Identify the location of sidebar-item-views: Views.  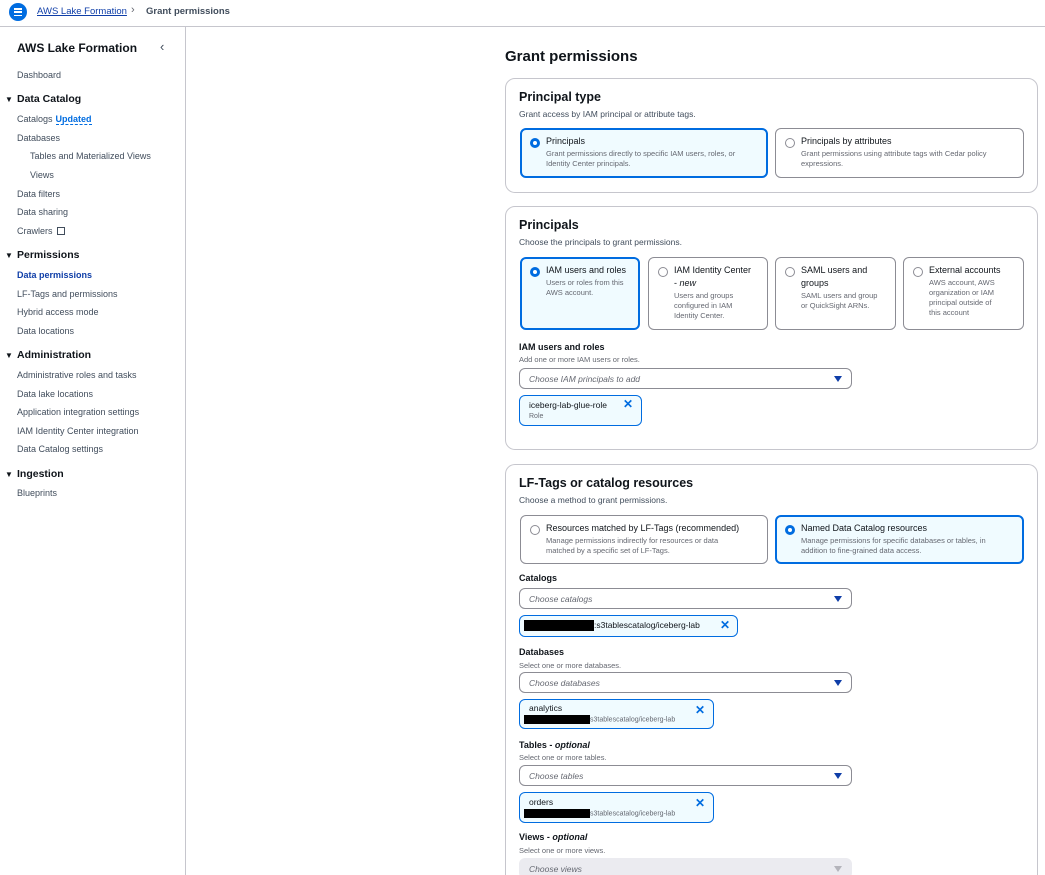
(42, 175).